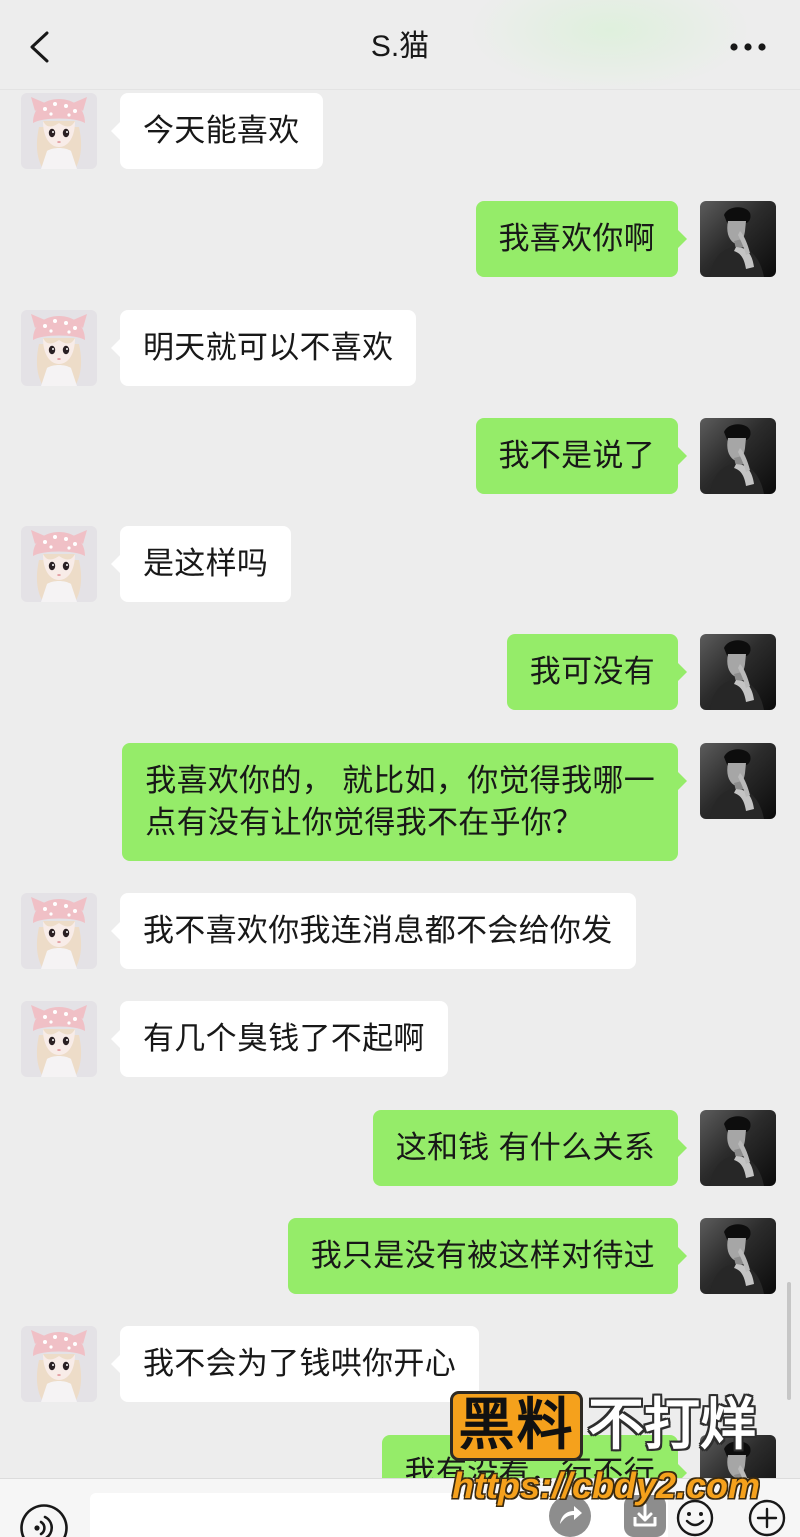 The image size is (800, 1537). What do you see at coordinates (39, 47) in the screenshot?
I see `chevron-left-icon` at bounding box center [39, 47].